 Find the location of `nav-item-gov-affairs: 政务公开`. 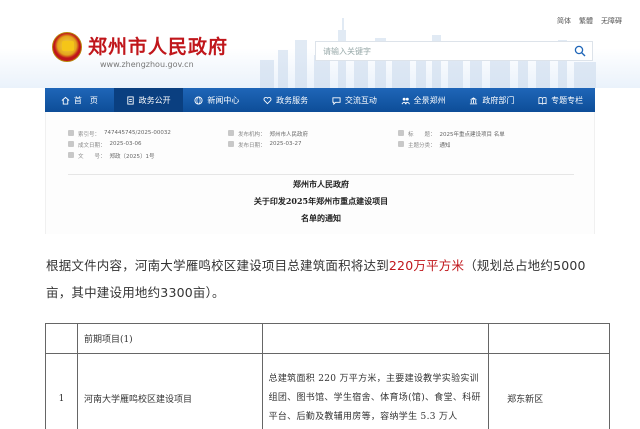

nav-item-gov-affairs: 政务公开 is located at coordinates (148, 100).